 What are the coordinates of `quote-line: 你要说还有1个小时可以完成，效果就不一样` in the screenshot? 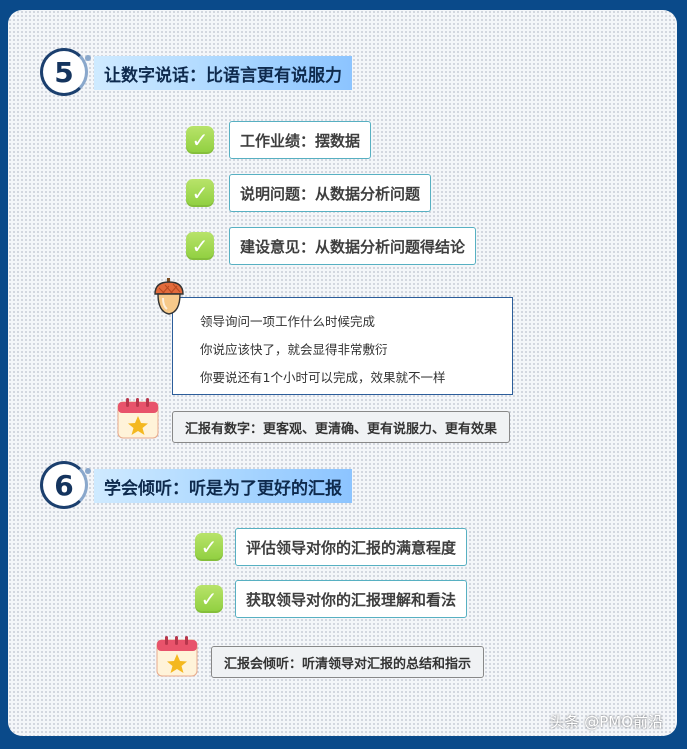 It's located at (323, 377).